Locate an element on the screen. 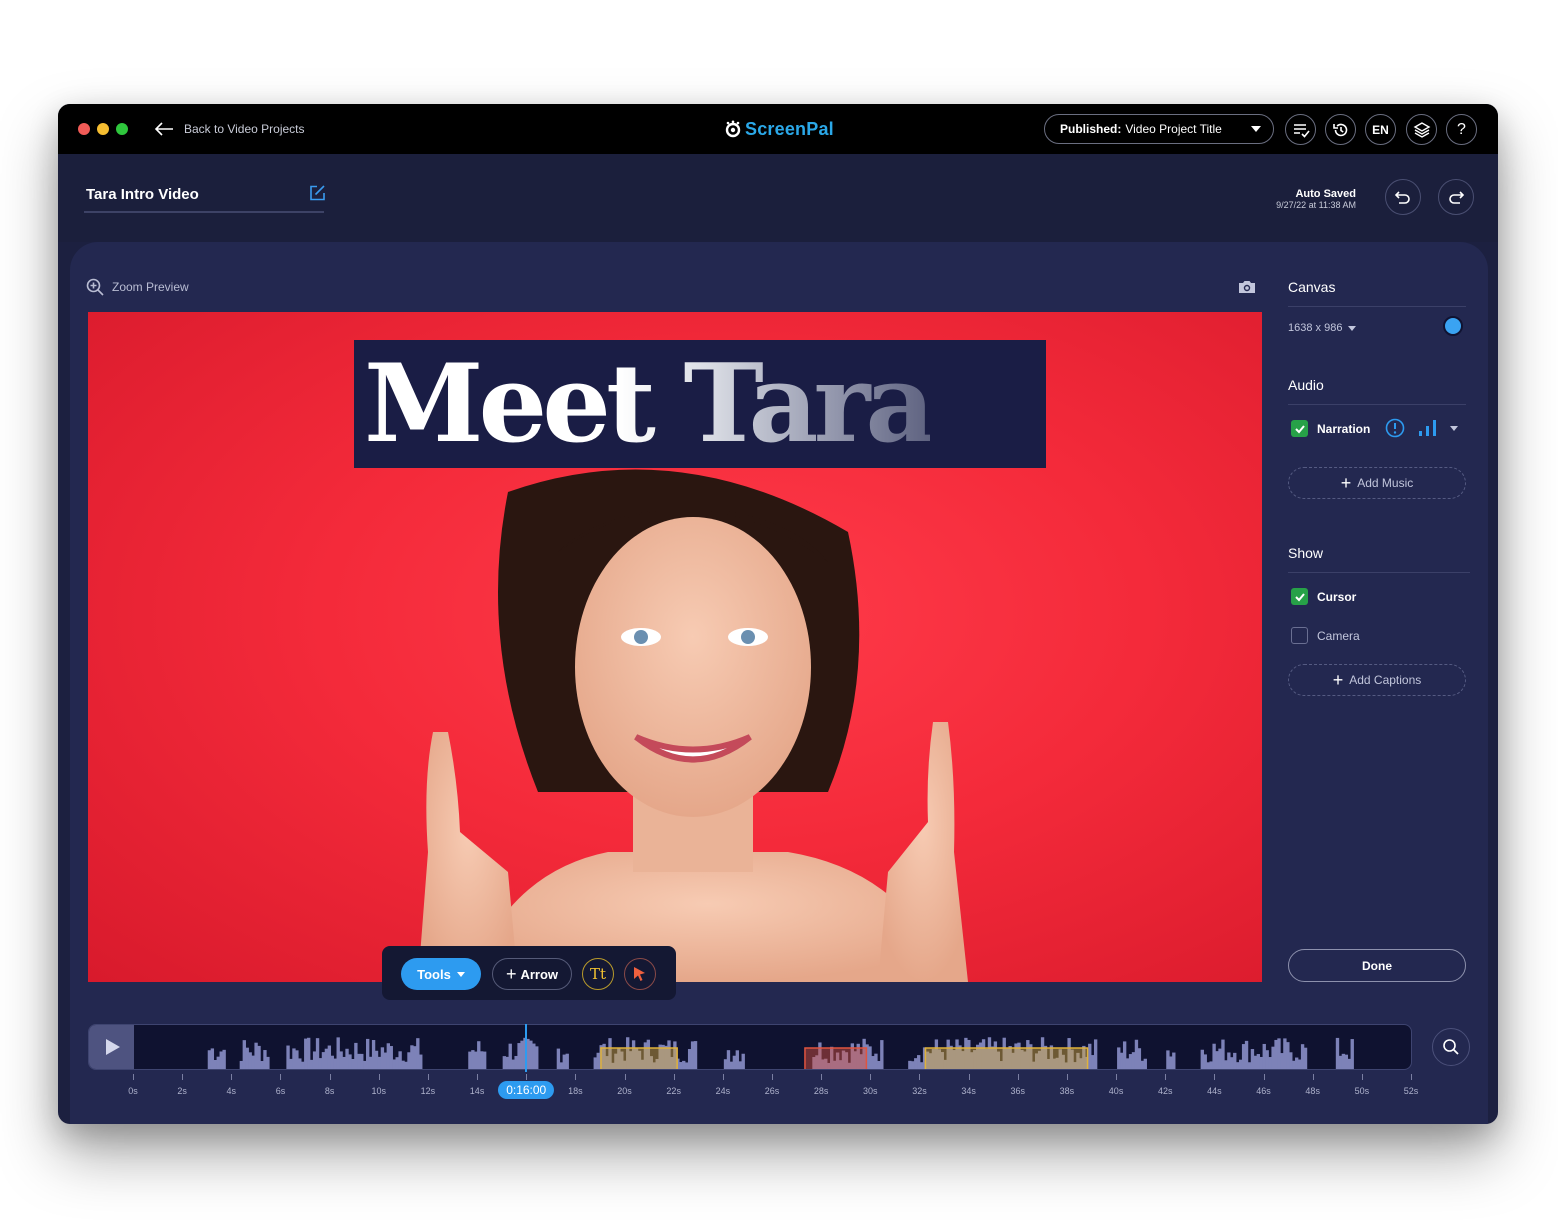 This screenshot has width=1558, height=1226. playhead is located at coordinates (526, 1048).